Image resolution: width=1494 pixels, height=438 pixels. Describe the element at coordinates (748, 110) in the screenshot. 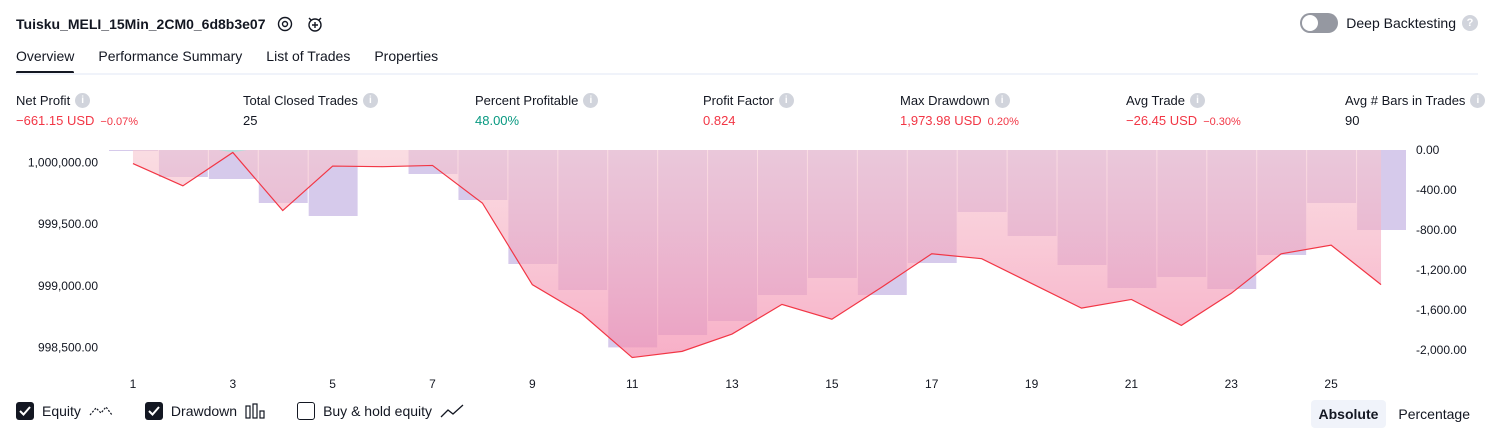

I see `metric-profit-factor: Profit Factor i 0.824` at that location.